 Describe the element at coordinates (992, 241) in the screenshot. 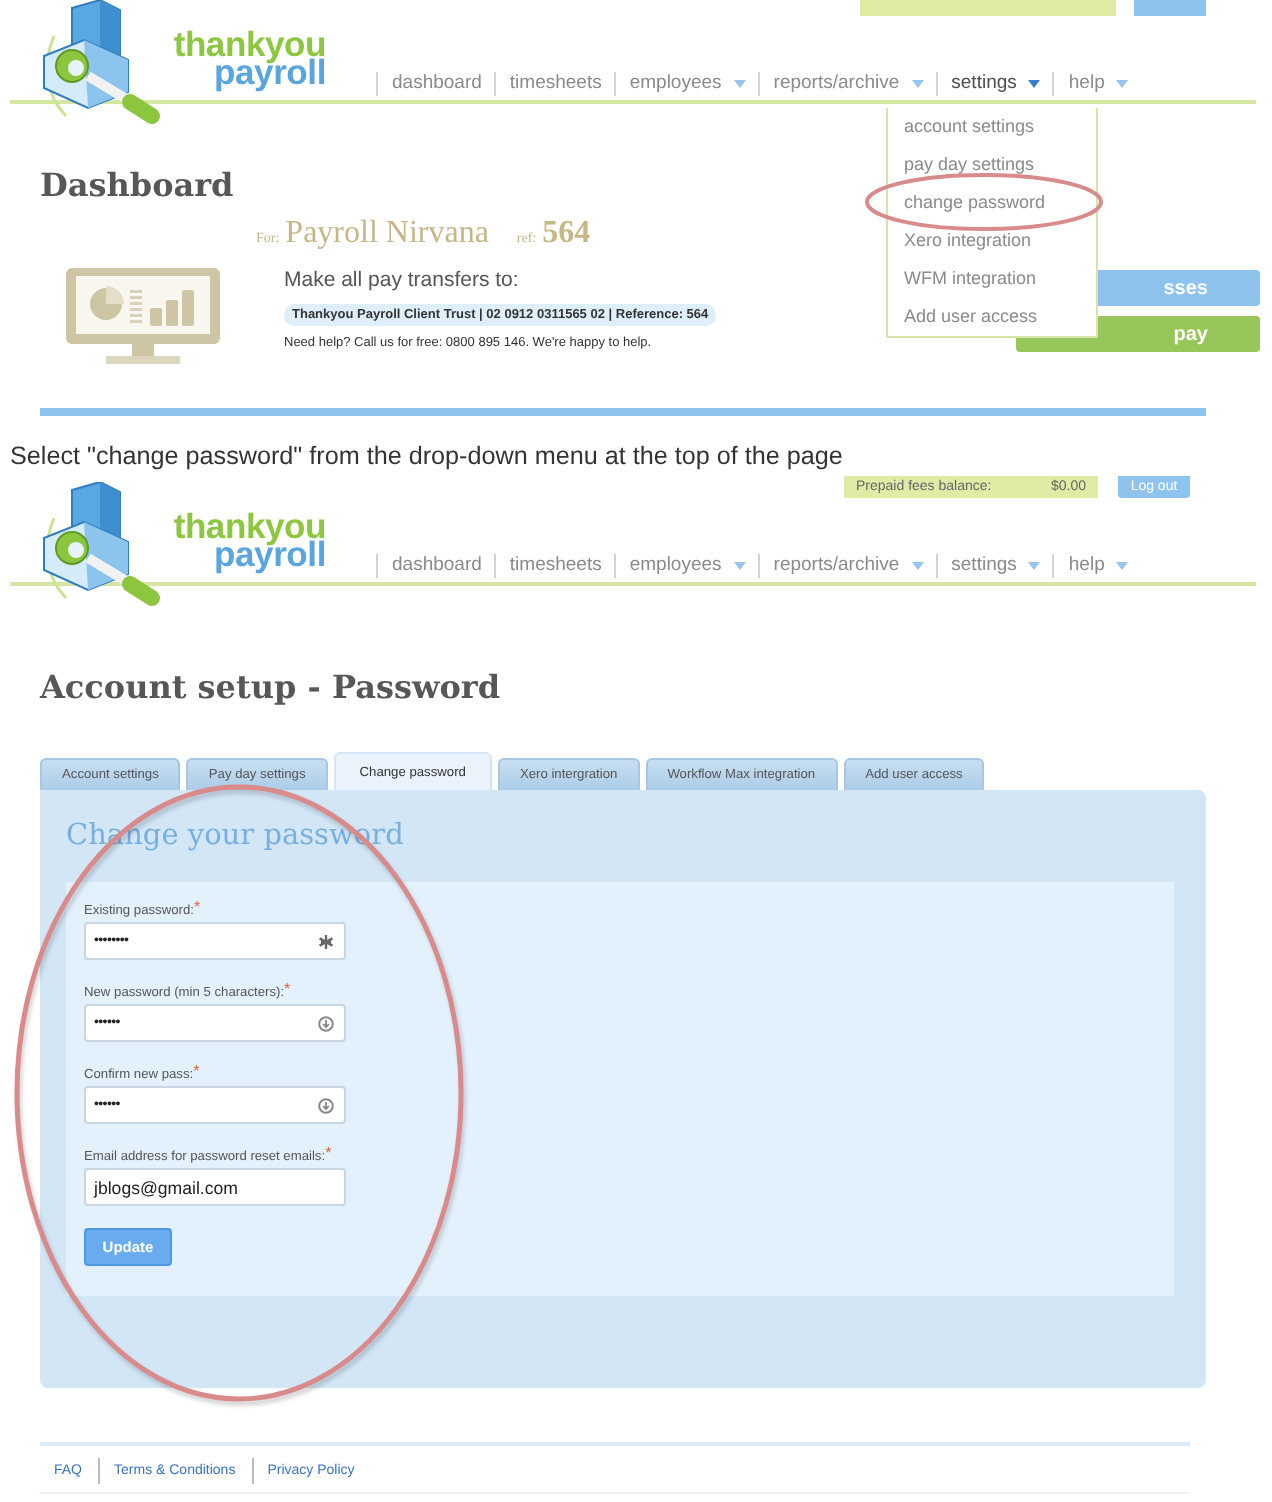

I see `menu-item: Xero integration` at that location.